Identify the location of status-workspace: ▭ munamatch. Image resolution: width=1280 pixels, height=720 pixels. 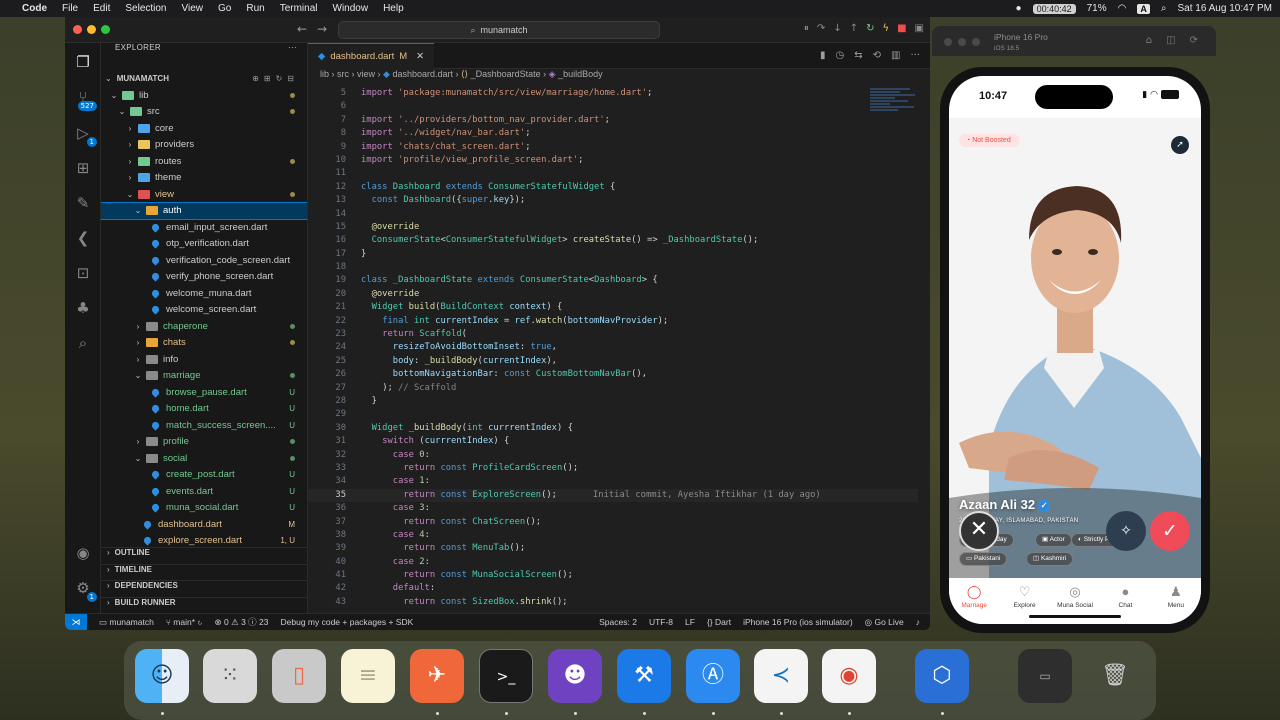
(126, 622).